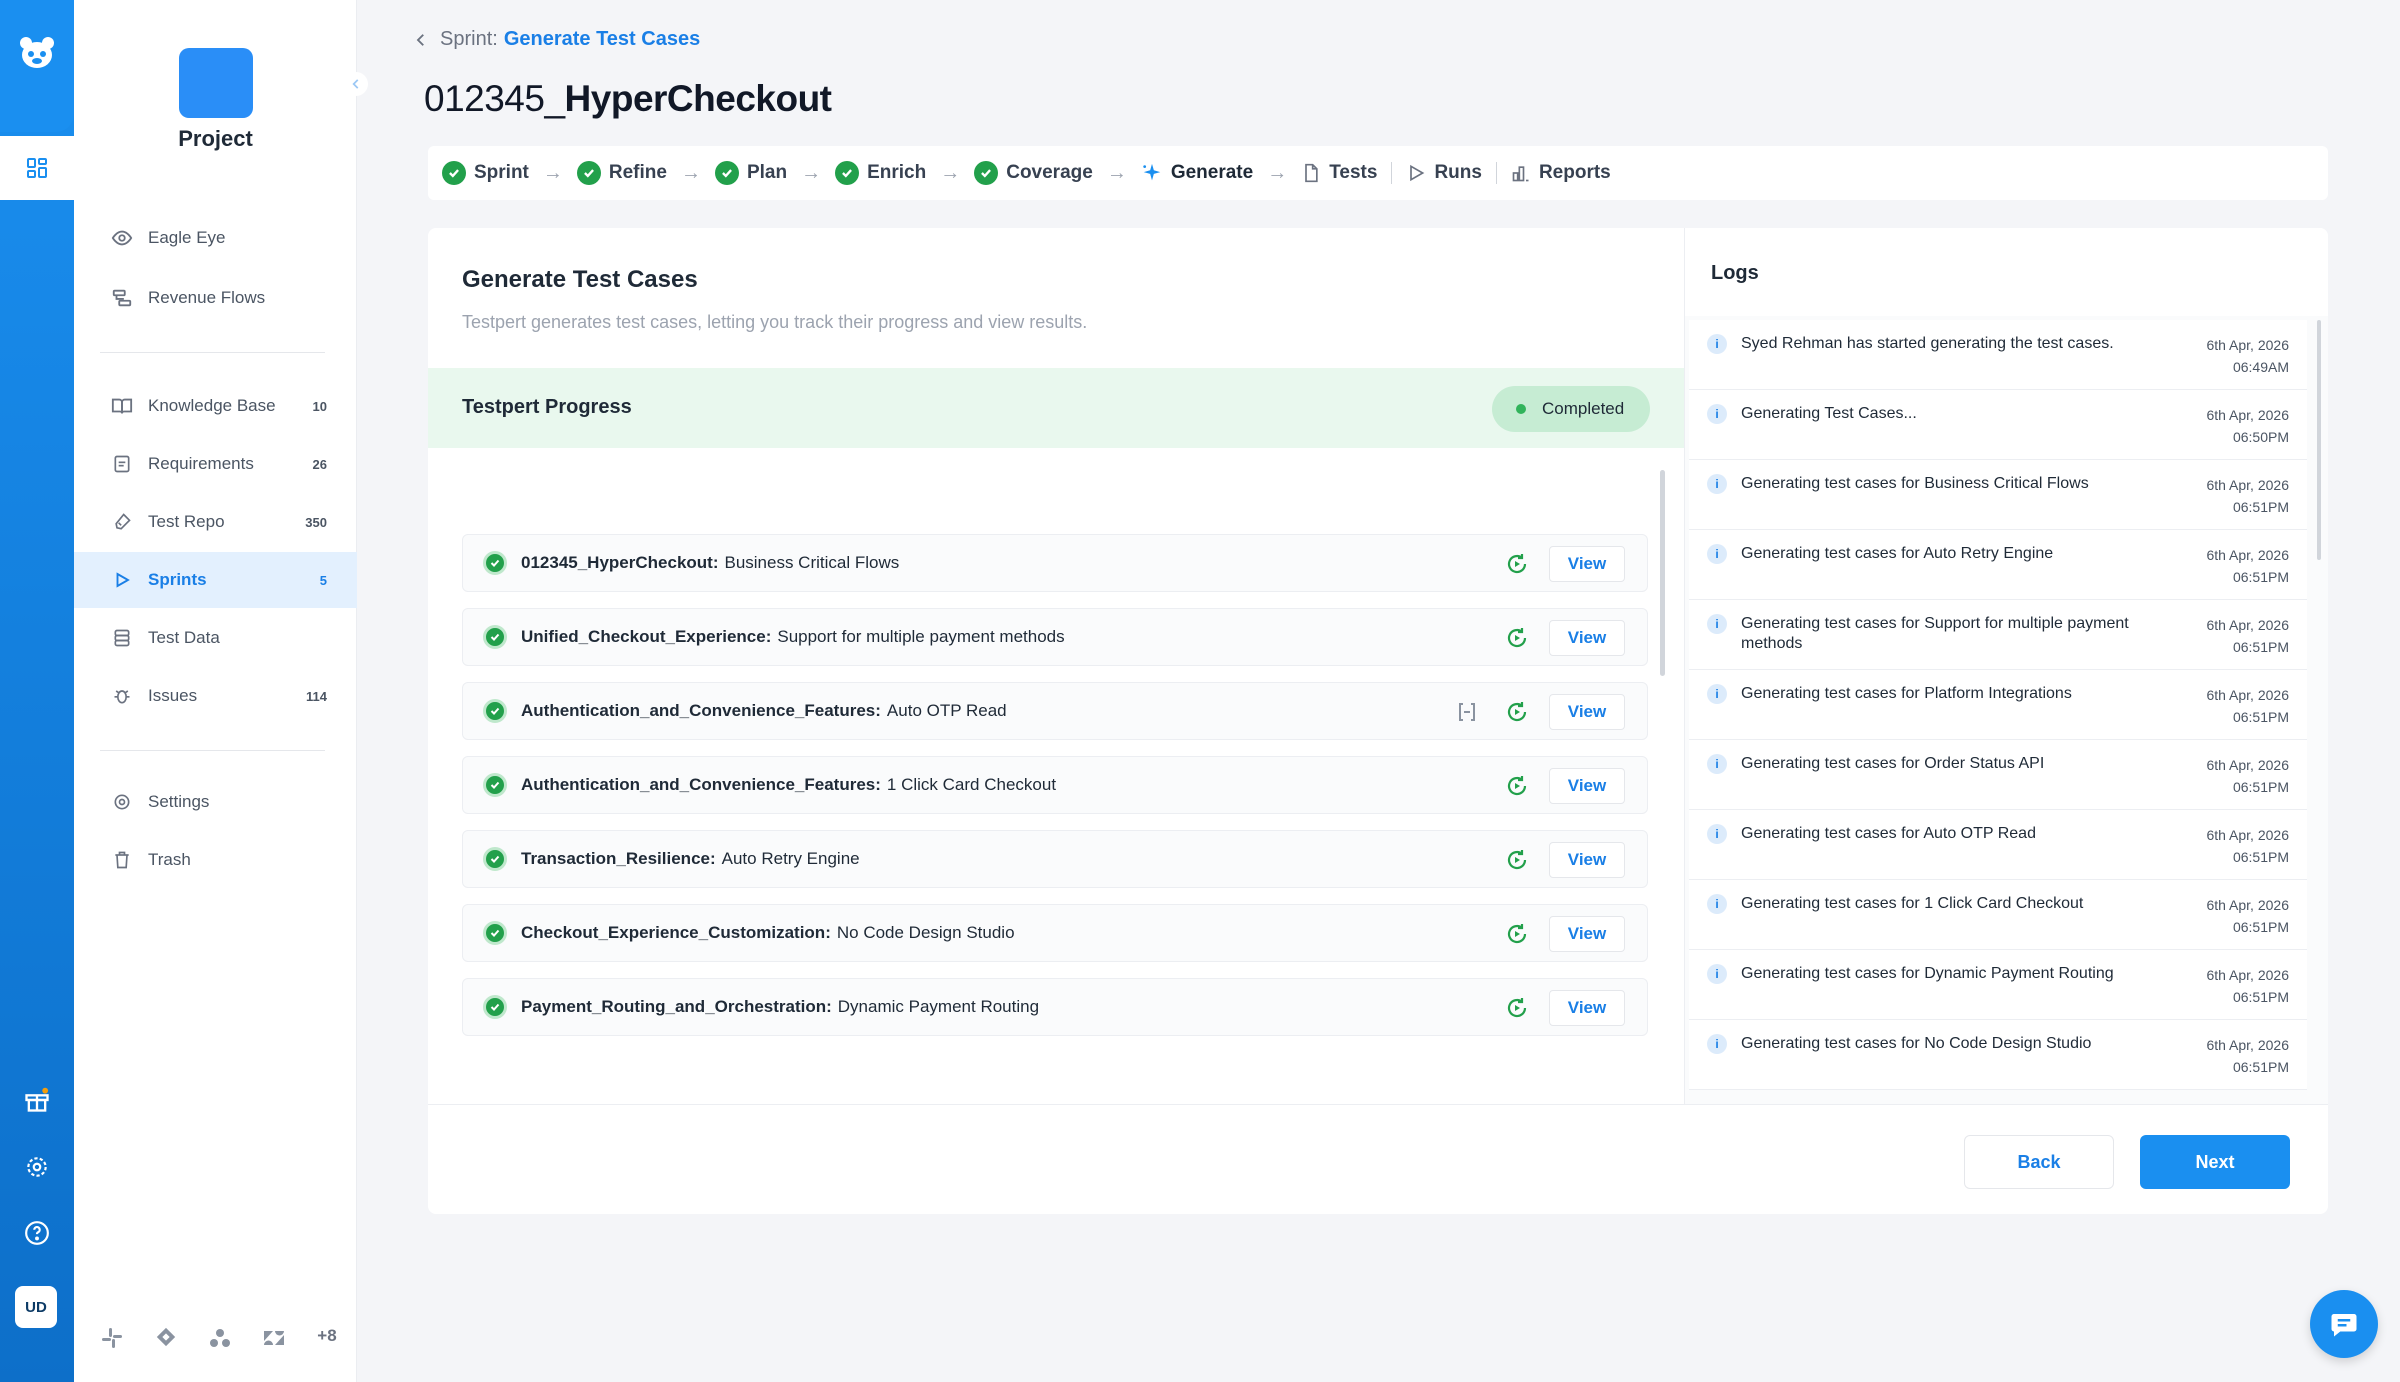 Image resolution: width=2400 pixels, height=1382 pixels. What do you see at coordinates (215, 580) in the screenshot?
I see `sidebar-item-sprints: Sprints 5` at bounding box center [215, 580].